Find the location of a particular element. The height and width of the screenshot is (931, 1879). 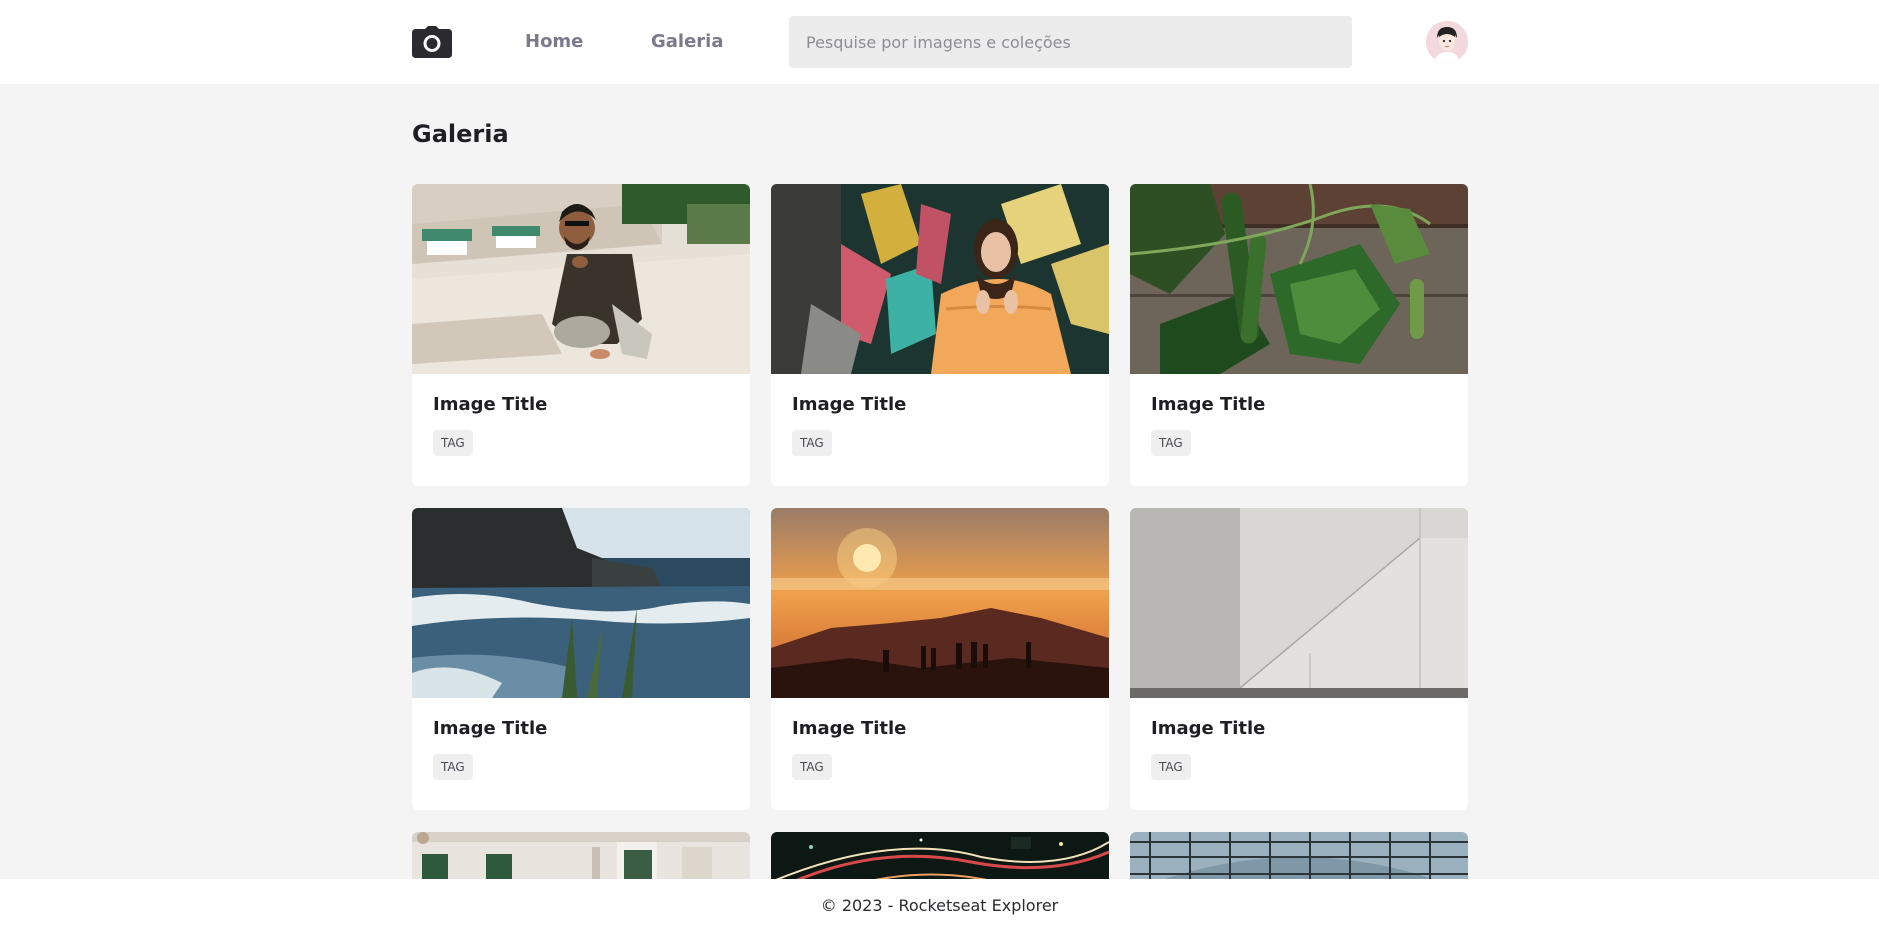

nav-galeria-link: Galeria is located at coordinates (687, 42).